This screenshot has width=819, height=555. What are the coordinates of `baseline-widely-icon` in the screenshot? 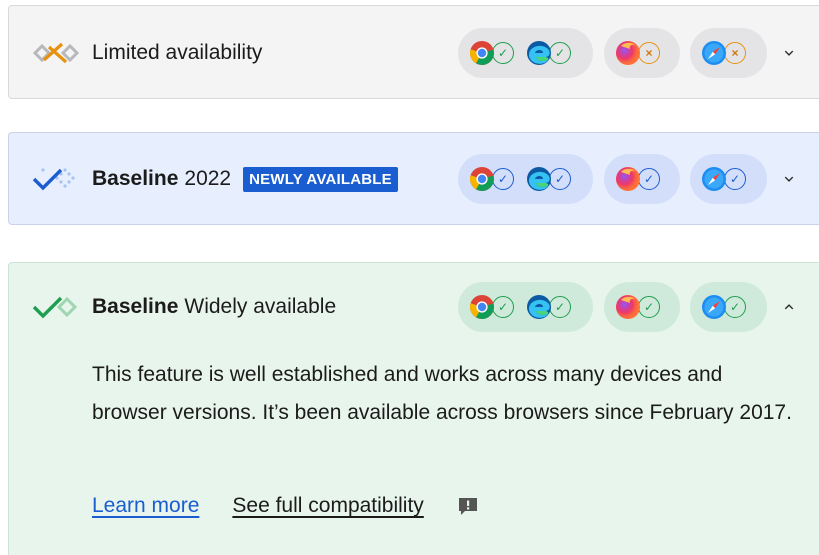 It's located at (56, 307).